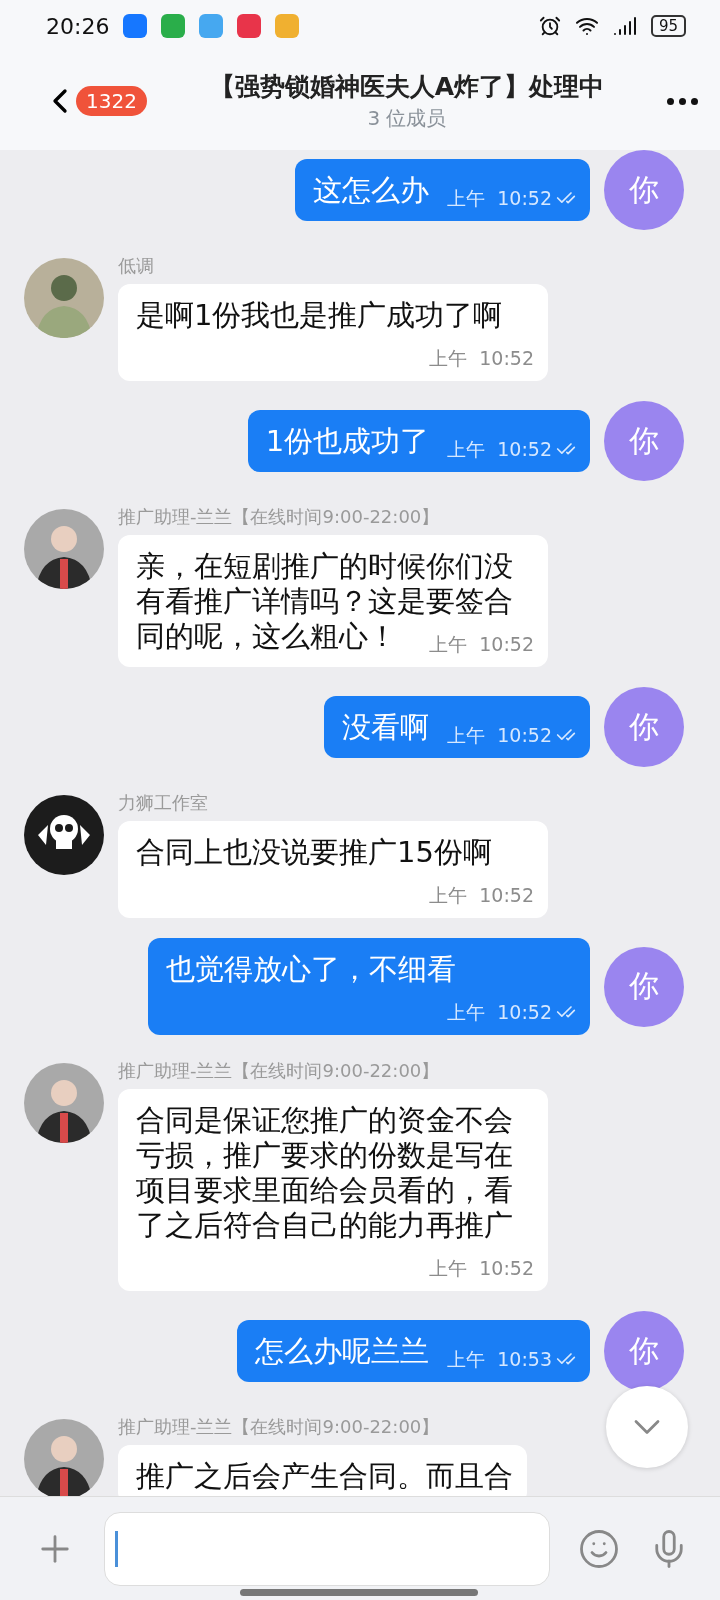 The width and height of the screenshot is (720, 1600). I want to click on member-count: 3 位成员, so click(407, 118).